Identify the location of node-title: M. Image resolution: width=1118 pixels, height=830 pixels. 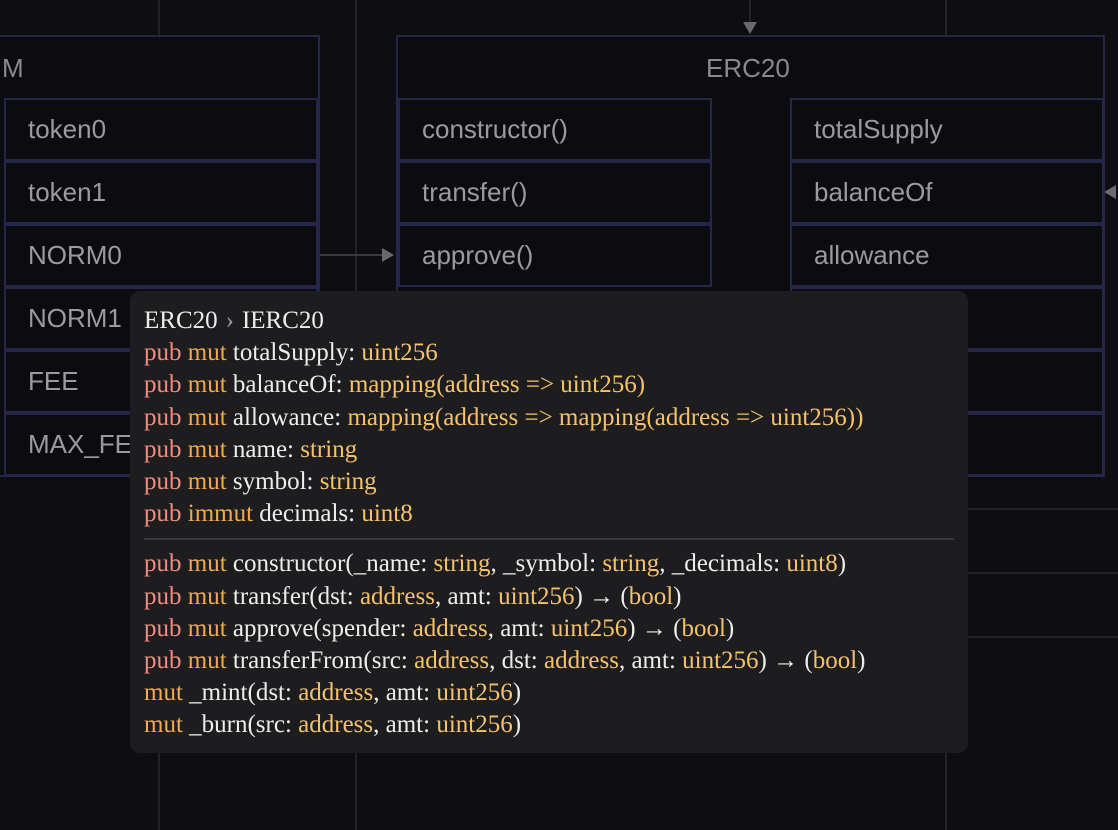
(13, 68).